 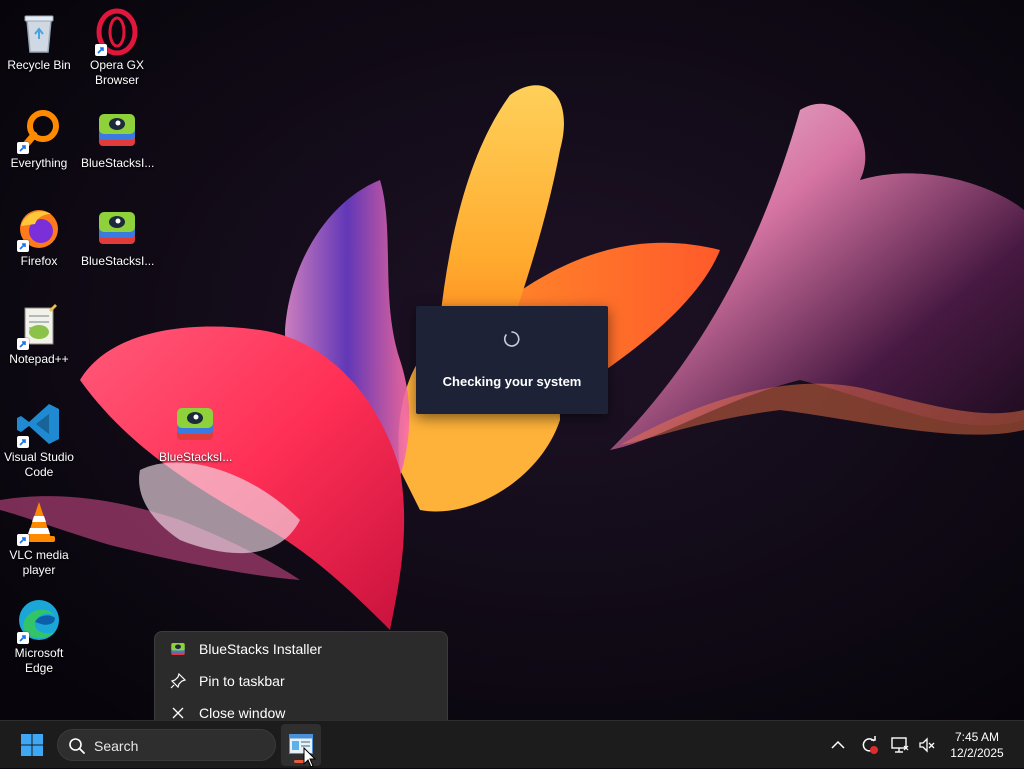 What do you see at coordinates (77, 746) in the screenshot?
I see `search-icon` at bounding box center [77, 746].